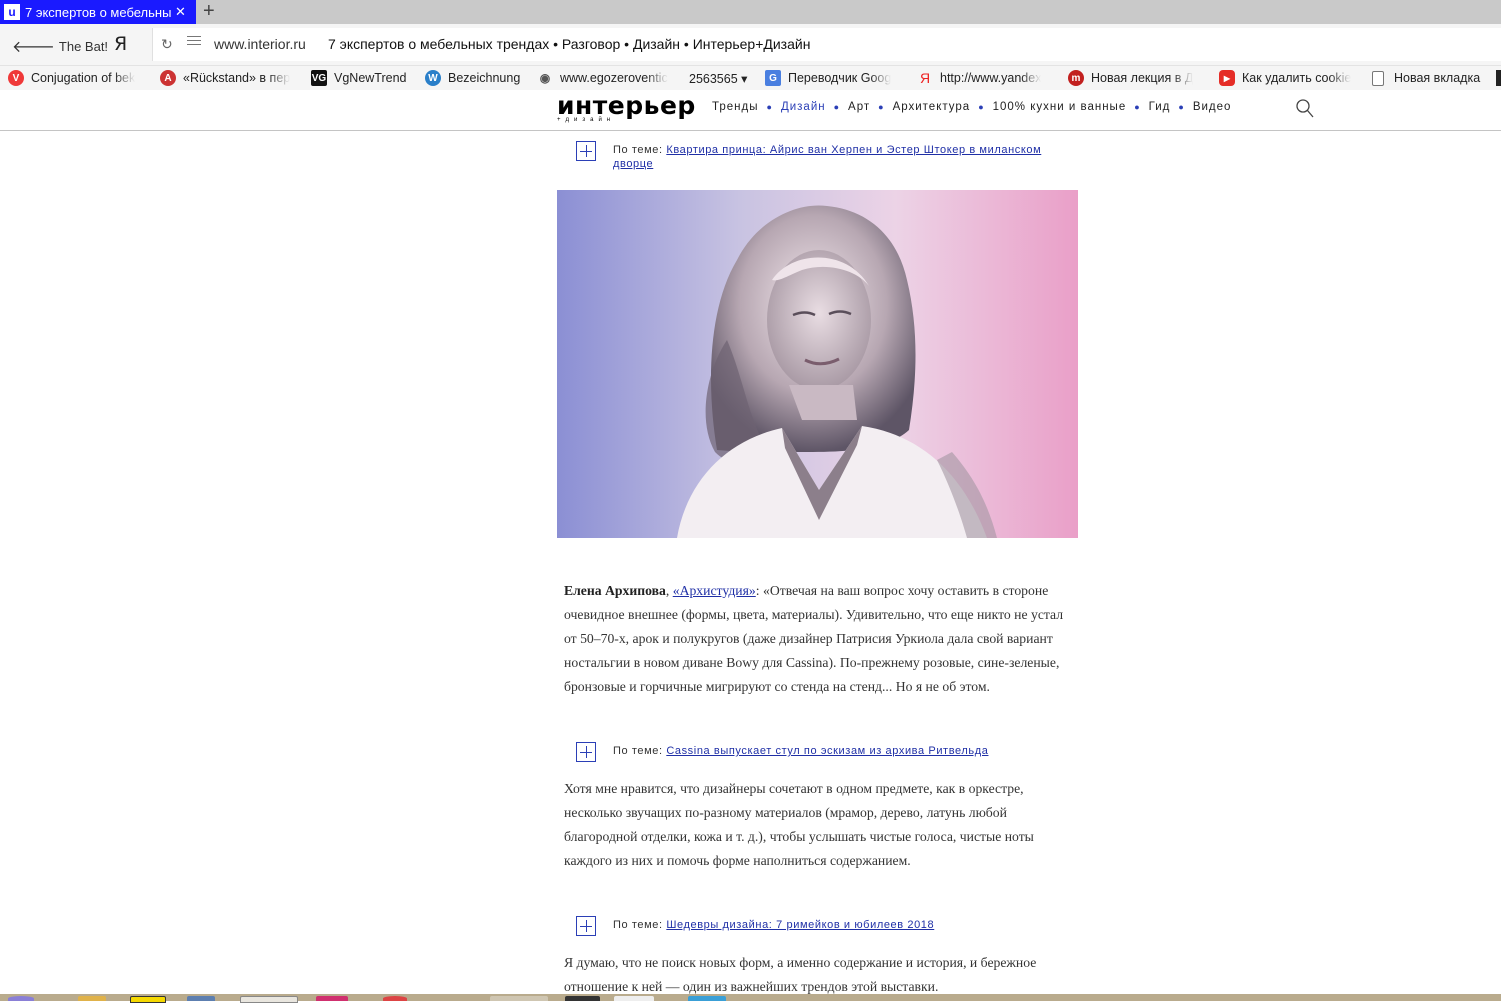 The image size is (1501, 1003). Describe the element at coordinates (1437, 78) in the screenshot. I see `bookmark-label: Новая вкладка` at that location.